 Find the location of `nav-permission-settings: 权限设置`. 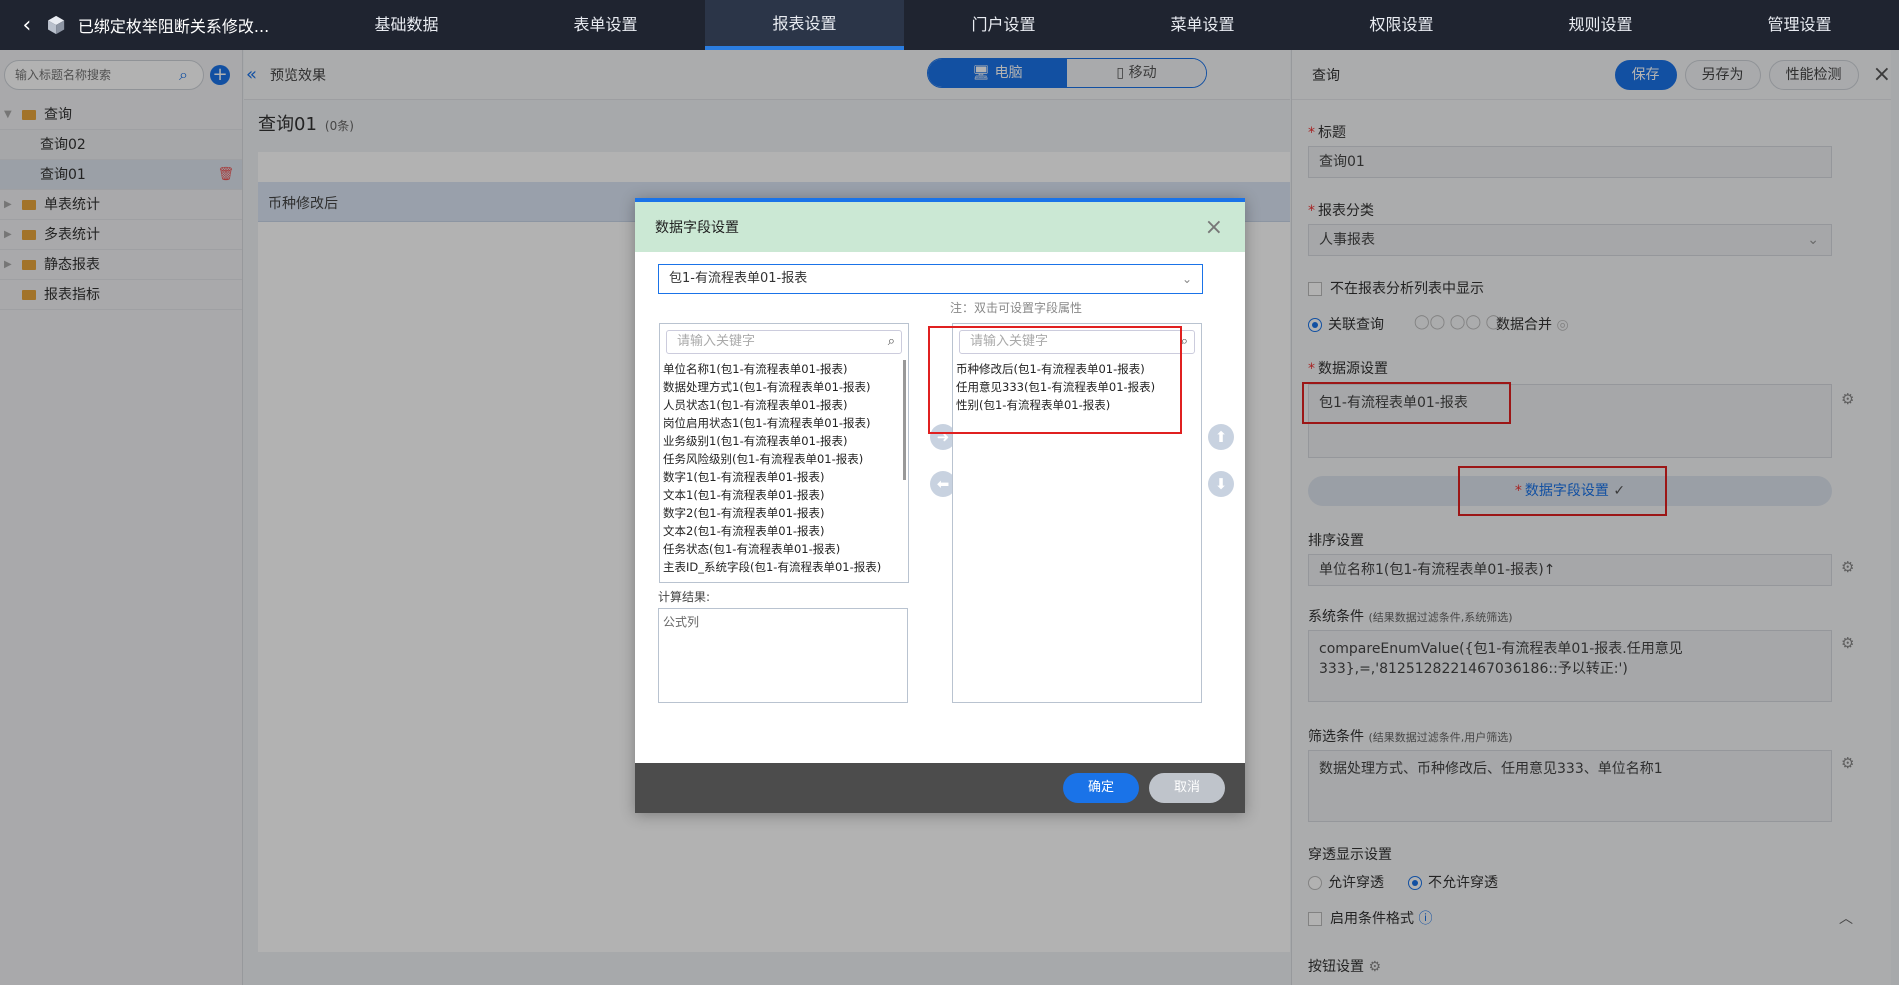

nav-permission-settings: 权限设置 is located at coordinates (1401, 25).